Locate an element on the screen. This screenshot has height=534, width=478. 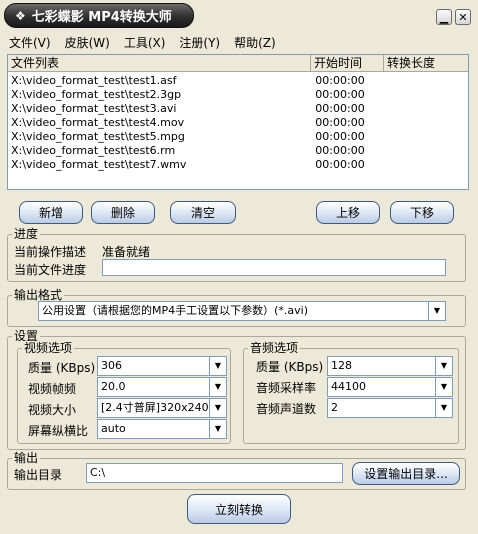
menu-bar: 文件(V) 皮肤(W) 工具(X) 注册(Y) 帮助(Z) is located at coordinates (239, 42).